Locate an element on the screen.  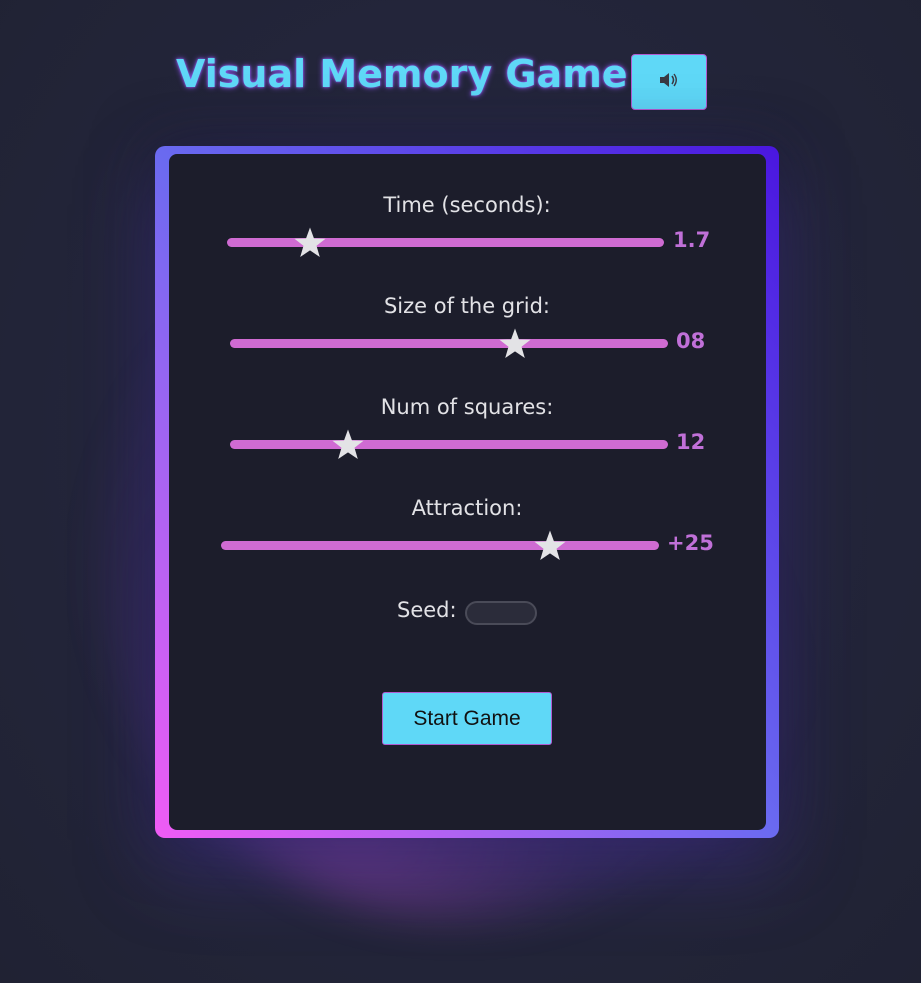
seed-label: Seed: is located at coordinates (427, 610).